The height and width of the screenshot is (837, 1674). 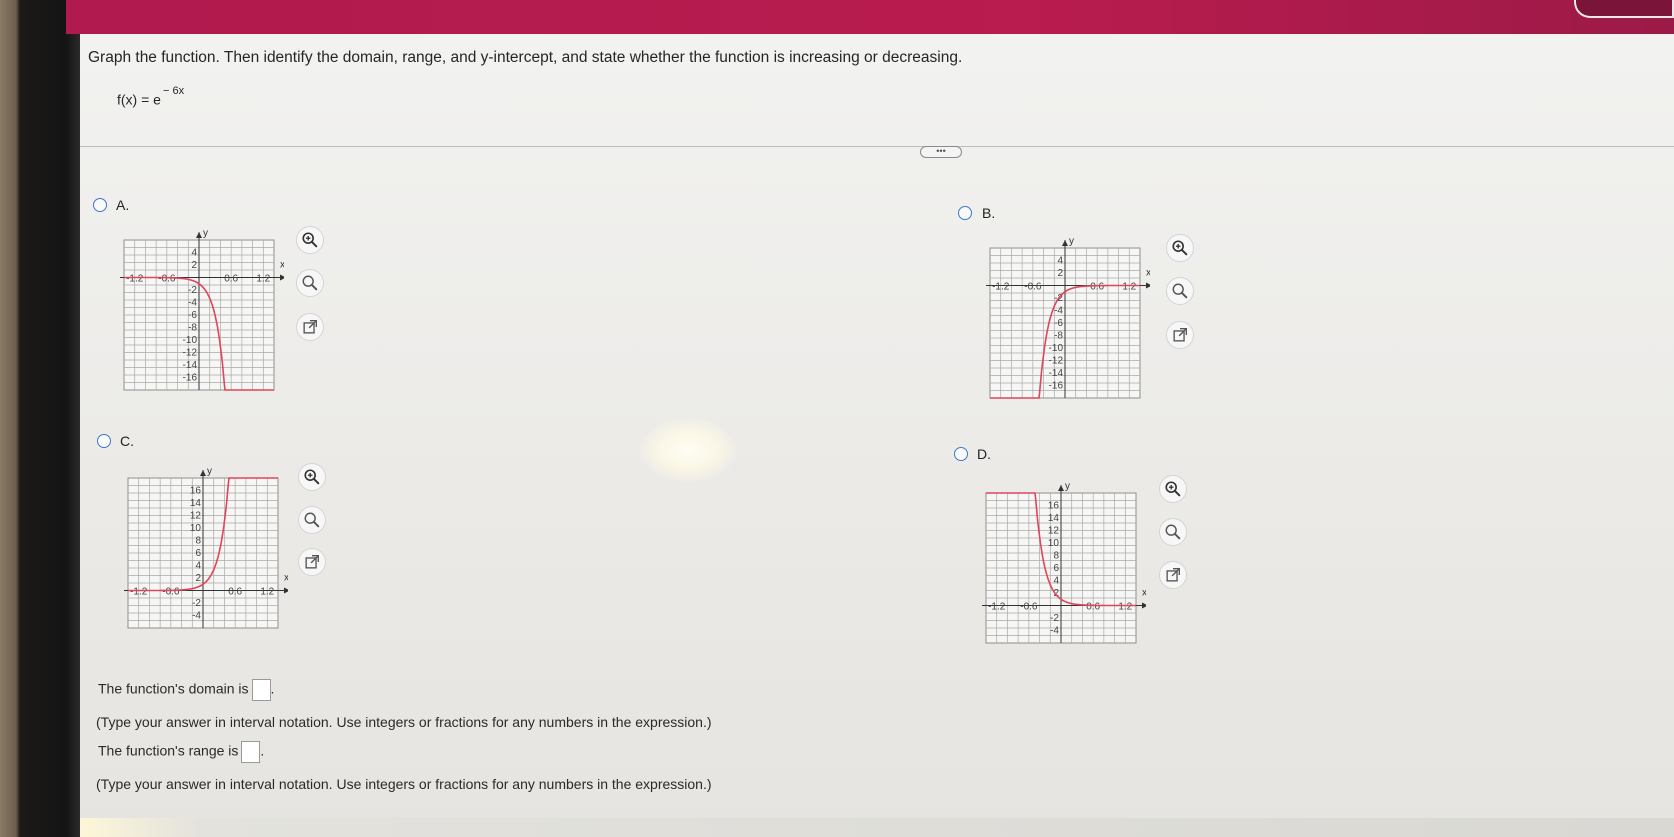 I want to click on range-prompt: The function's range is., so click(x=181, y=752).